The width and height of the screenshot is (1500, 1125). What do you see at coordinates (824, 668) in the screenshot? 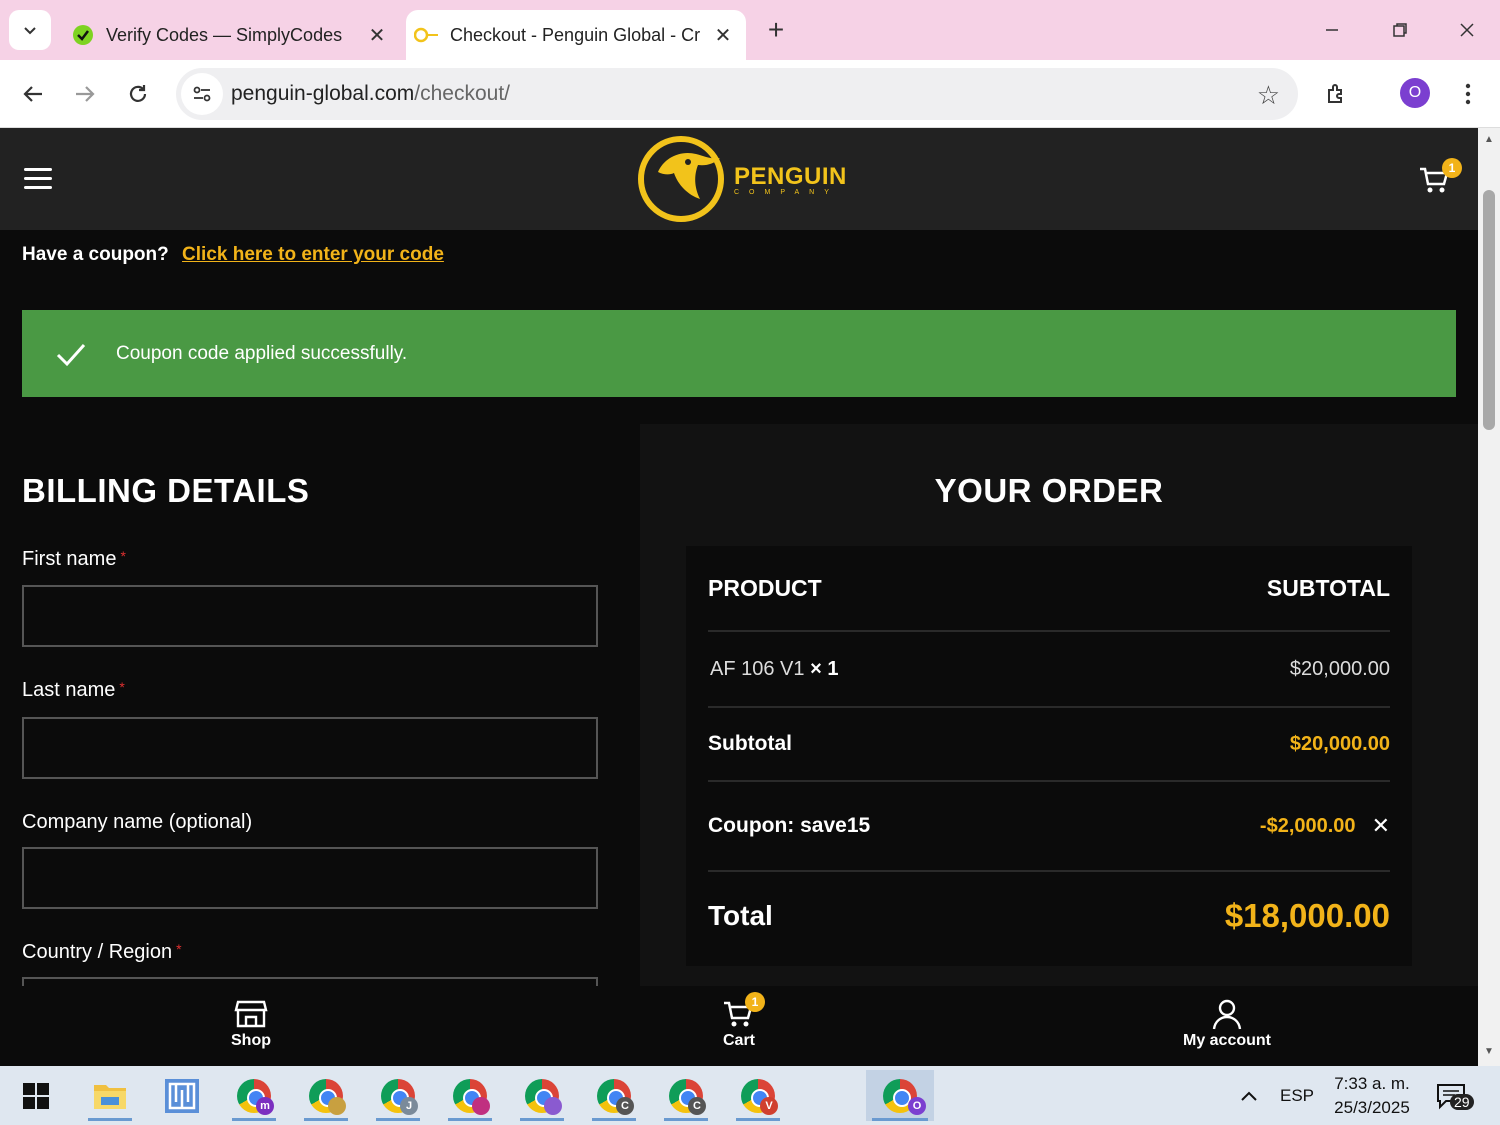
I see `item-qty: × 1` at bounding box center [824, 668].